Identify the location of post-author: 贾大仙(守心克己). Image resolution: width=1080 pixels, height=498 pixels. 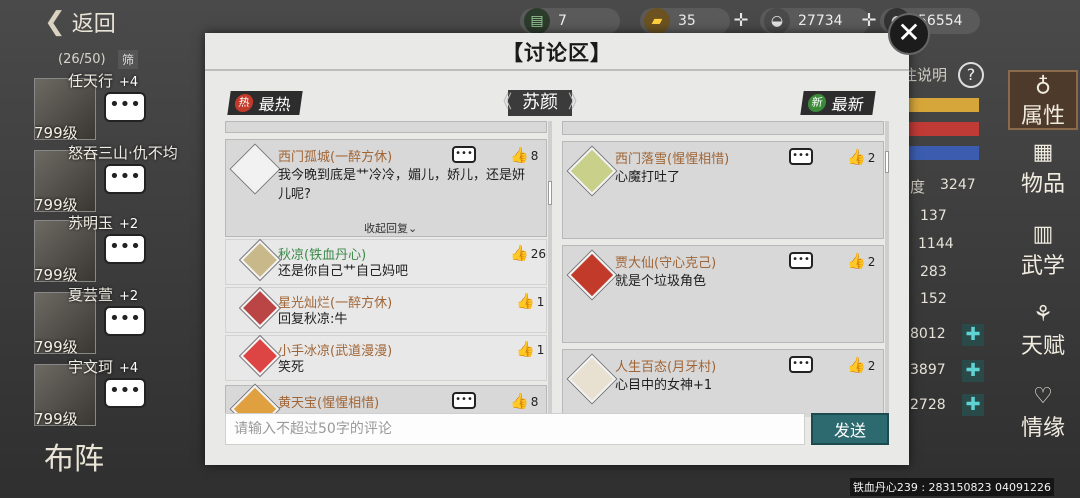
(666, 263).